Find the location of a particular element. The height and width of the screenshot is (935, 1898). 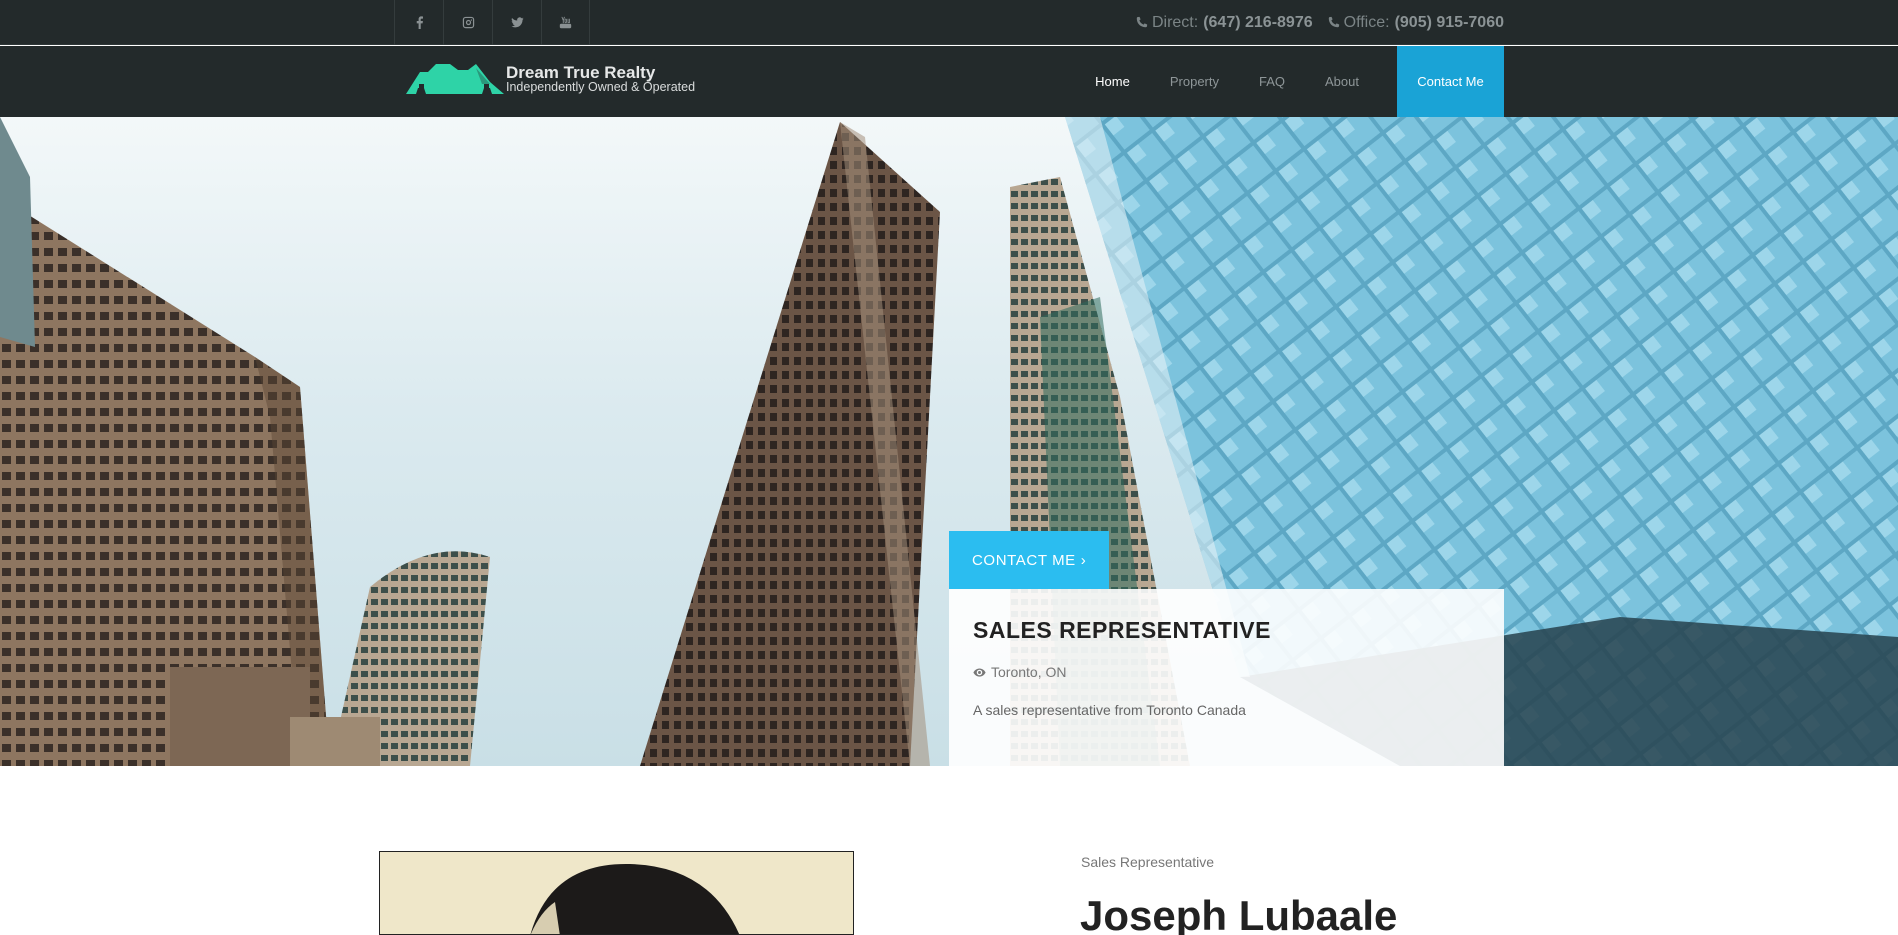

contact-me-hero-label: CONTACT ME is located at coordinates (1024, 560).